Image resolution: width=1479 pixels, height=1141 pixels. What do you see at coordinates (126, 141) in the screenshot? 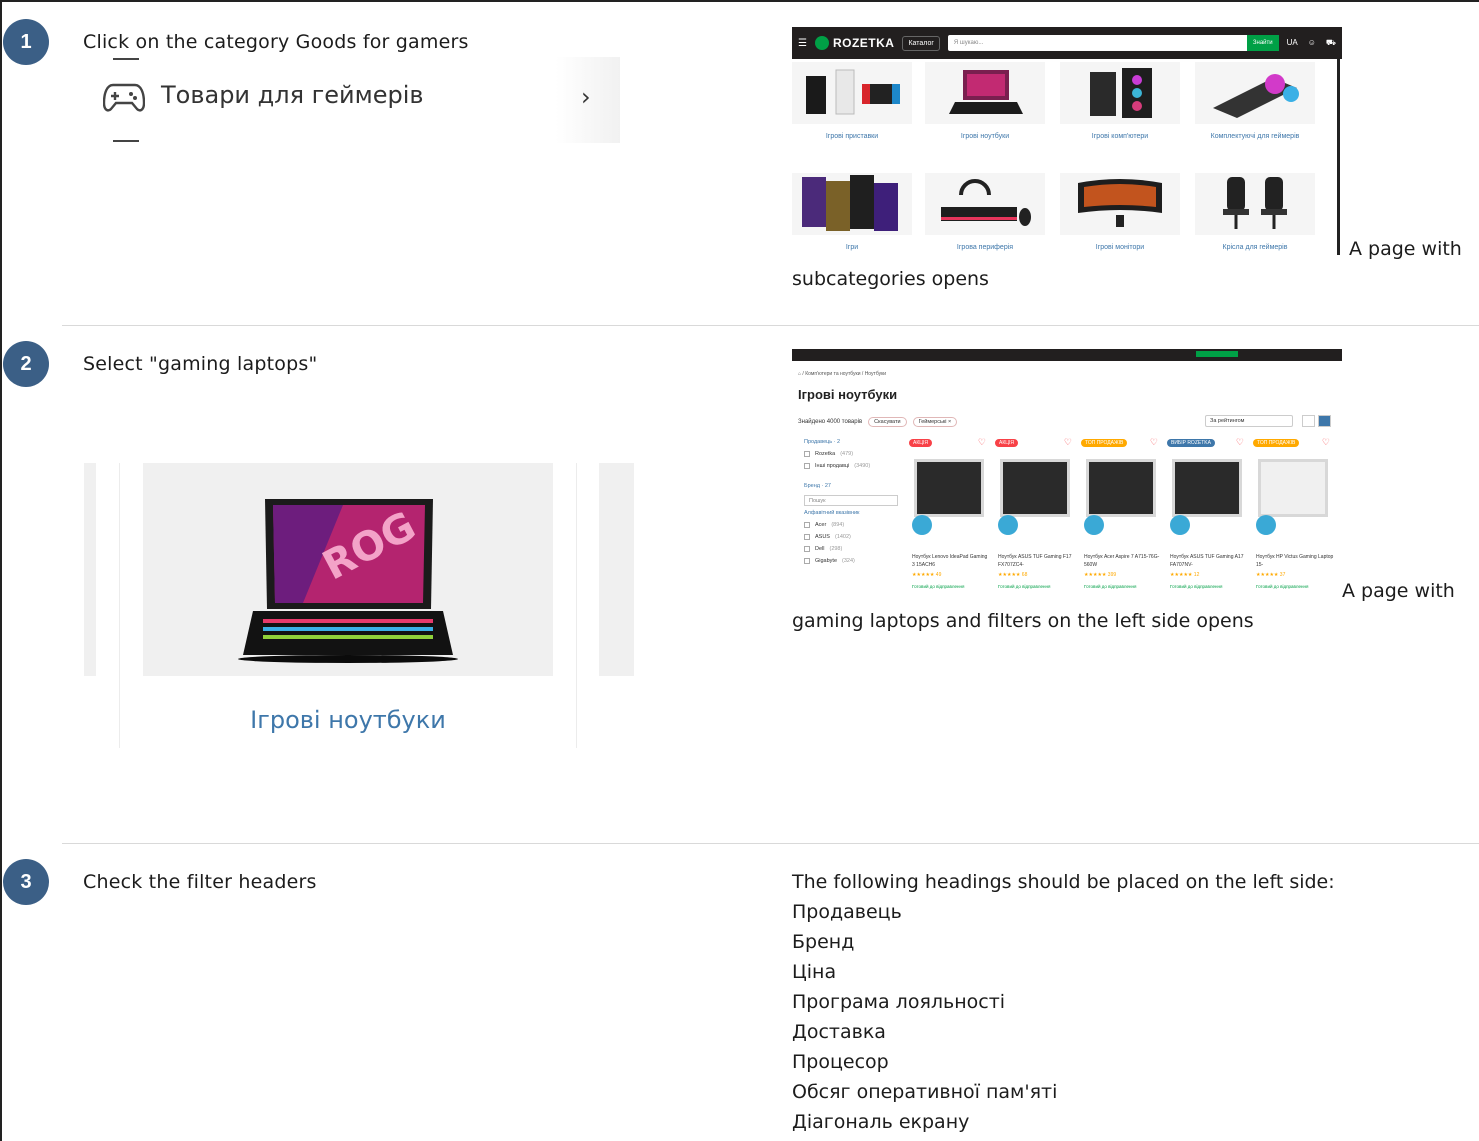
I see `divider` at bounding box center [126, 141].